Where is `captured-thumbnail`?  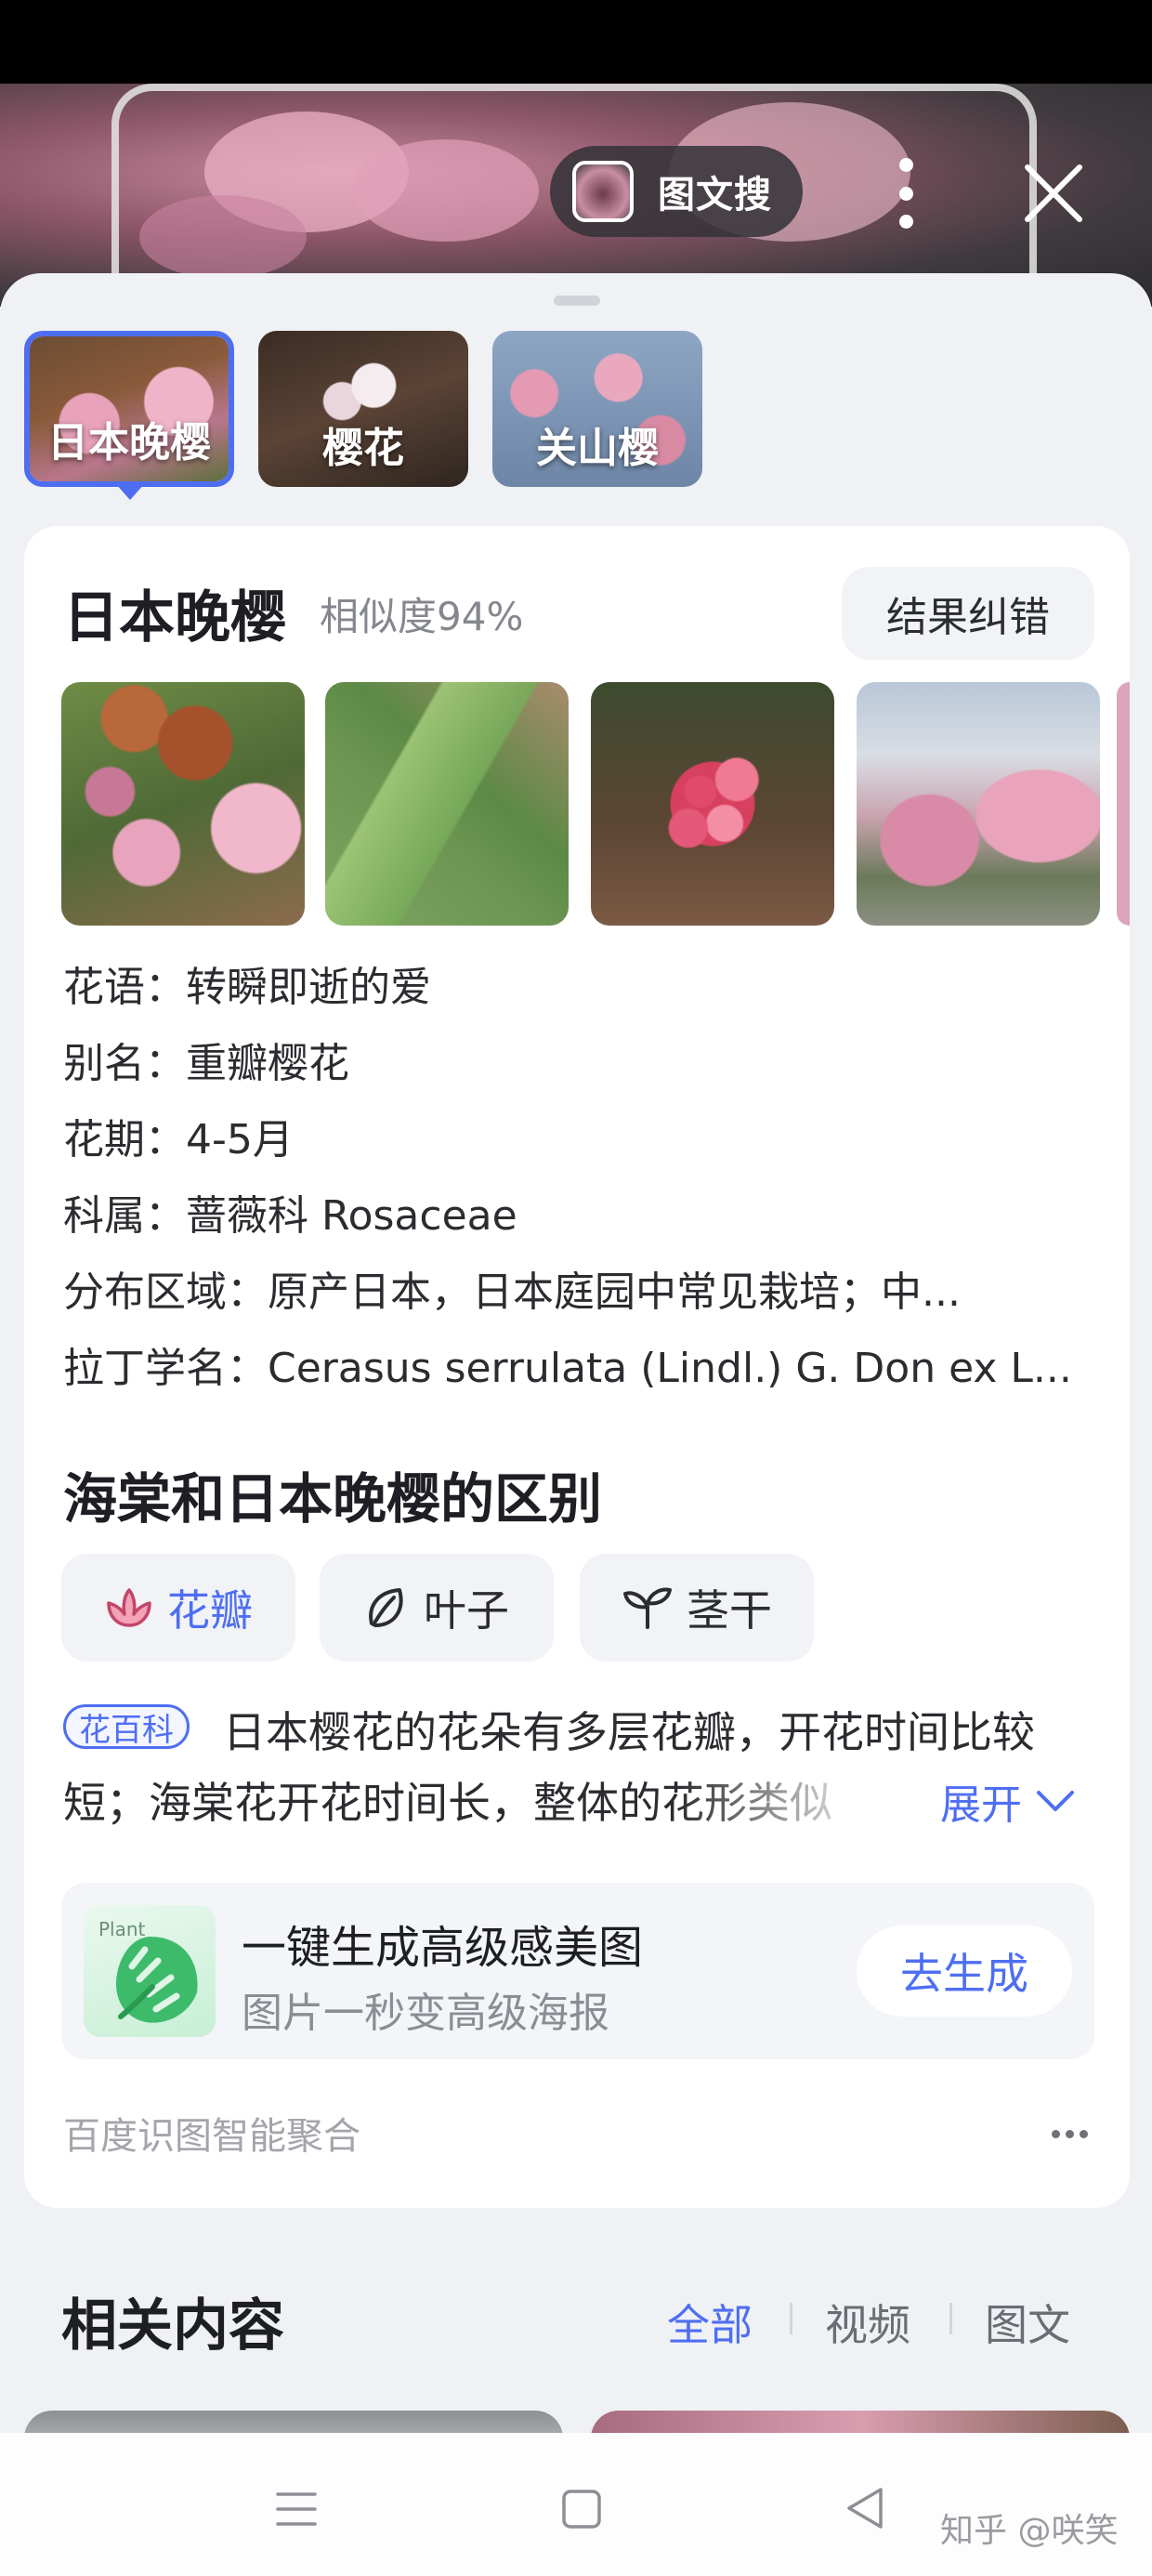
captured-thumbnail is located at coordinates (603, 191).